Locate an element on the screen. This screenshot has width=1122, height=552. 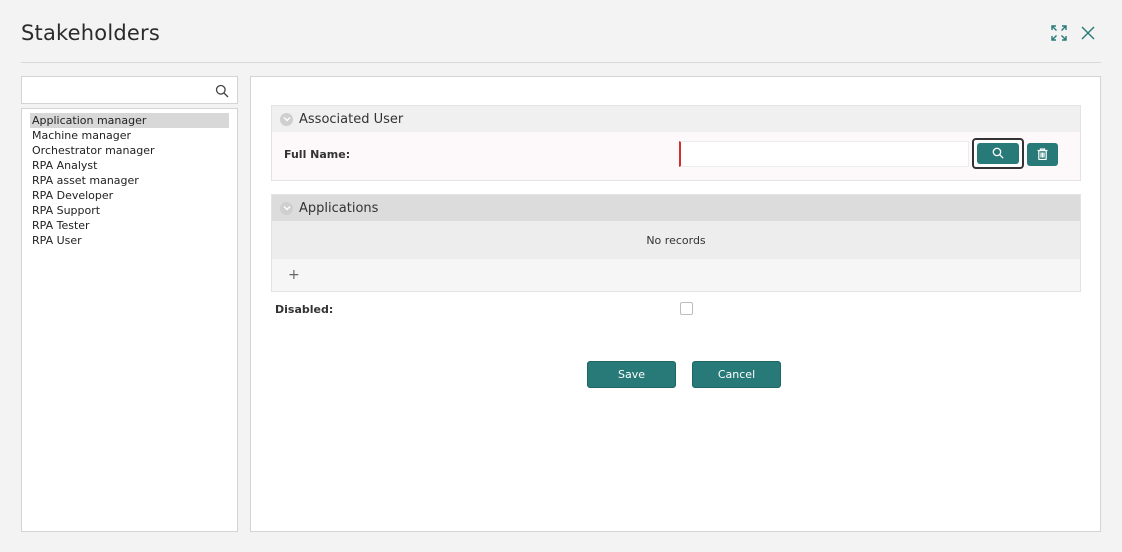
expand-icon is located at coordinates (1059, 33).